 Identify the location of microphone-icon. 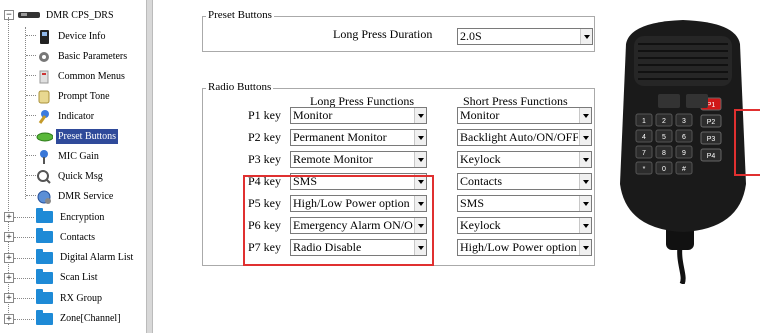
(44, 156).